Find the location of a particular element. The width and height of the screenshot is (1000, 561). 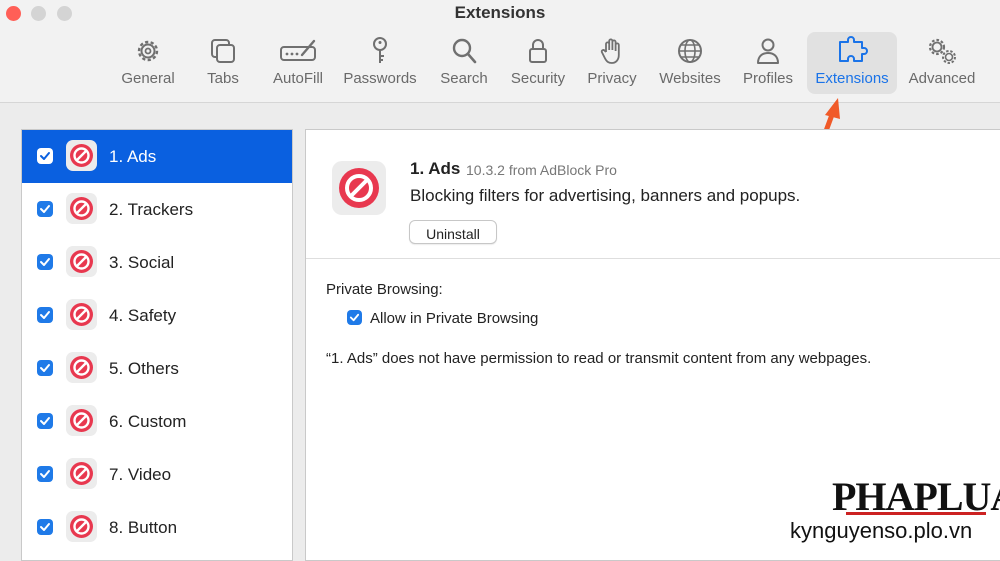

toolbar-security: Security is located at coordinates (538, 63).